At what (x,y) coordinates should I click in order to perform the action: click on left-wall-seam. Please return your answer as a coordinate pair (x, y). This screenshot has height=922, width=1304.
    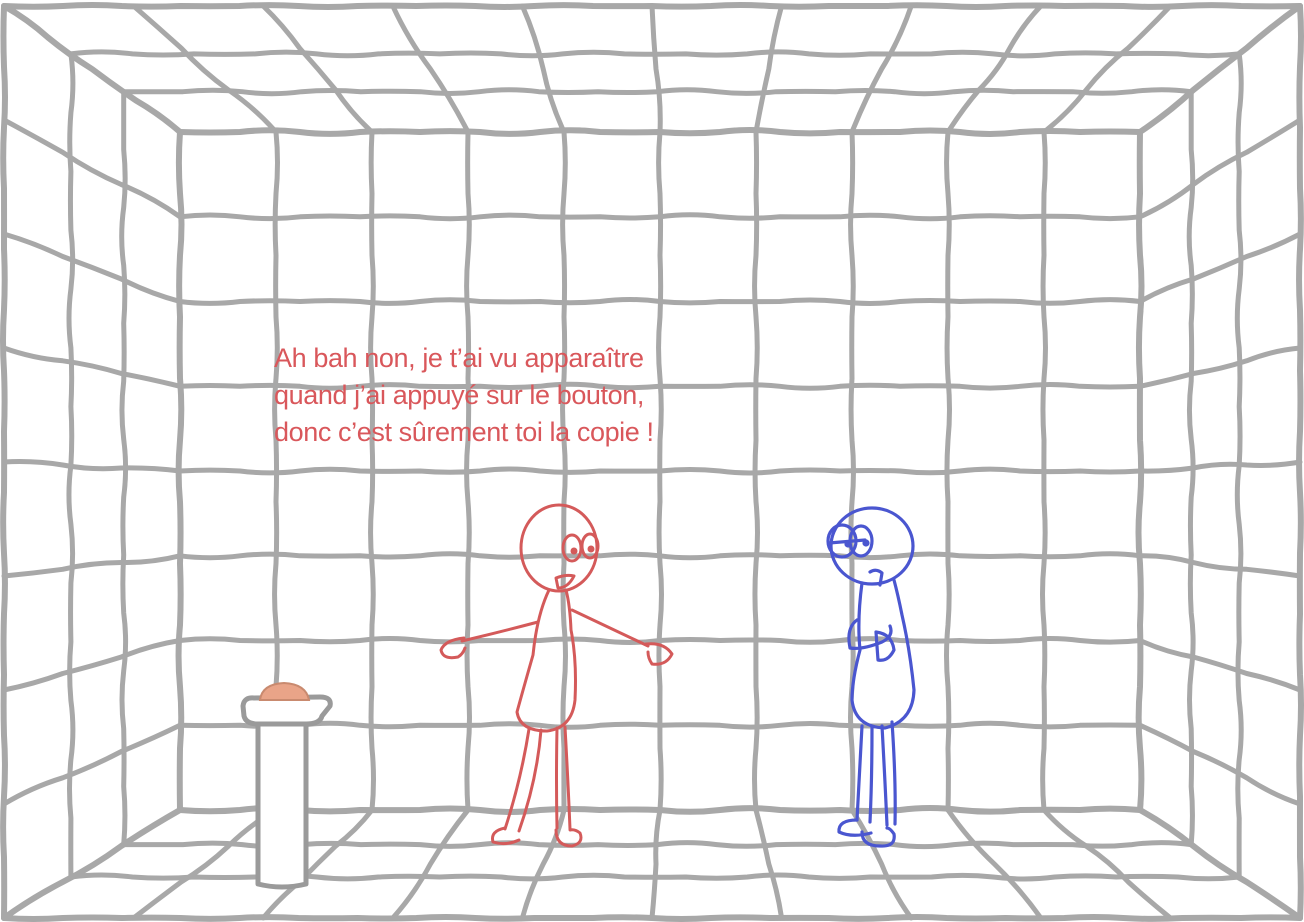
    Looking at the image, I should click on (71, 465).